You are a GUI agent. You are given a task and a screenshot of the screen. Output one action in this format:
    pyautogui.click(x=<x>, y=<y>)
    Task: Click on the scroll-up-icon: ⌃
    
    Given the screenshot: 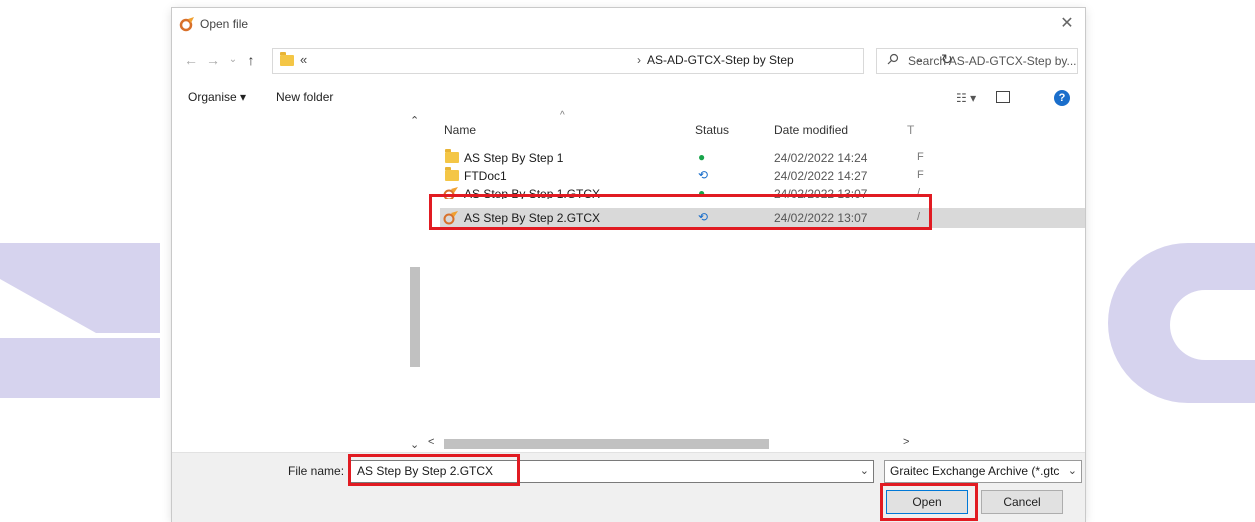 What is the action you would take?
    pyautogui.click(x=414, y=120)
    